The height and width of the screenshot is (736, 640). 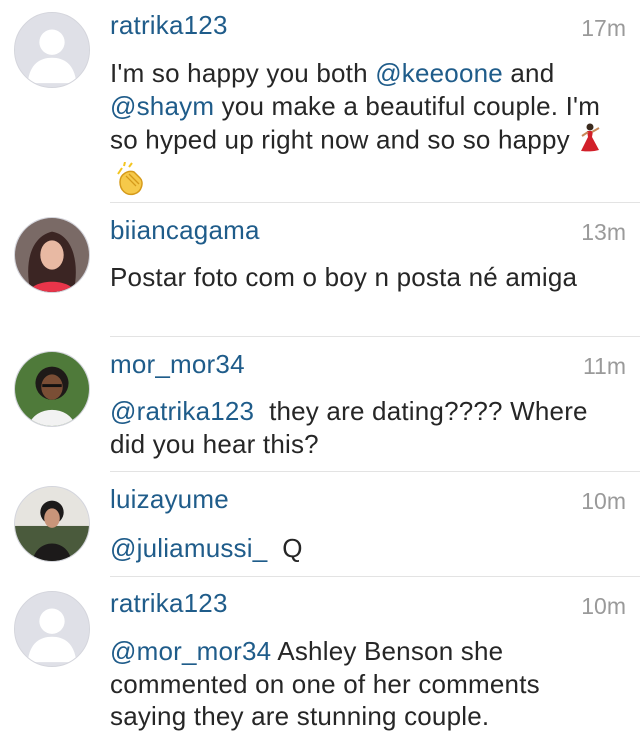 I want to click on text-segment: and, so click(x=528, y=73).